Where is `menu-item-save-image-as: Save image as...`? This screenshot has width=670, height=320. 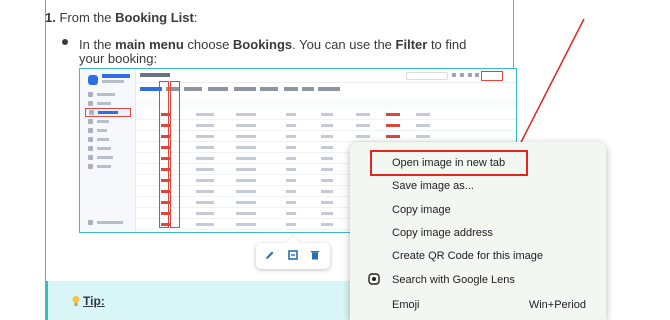 menu-item-save-image-as: Save image as... is located at coordinates (433, 186).